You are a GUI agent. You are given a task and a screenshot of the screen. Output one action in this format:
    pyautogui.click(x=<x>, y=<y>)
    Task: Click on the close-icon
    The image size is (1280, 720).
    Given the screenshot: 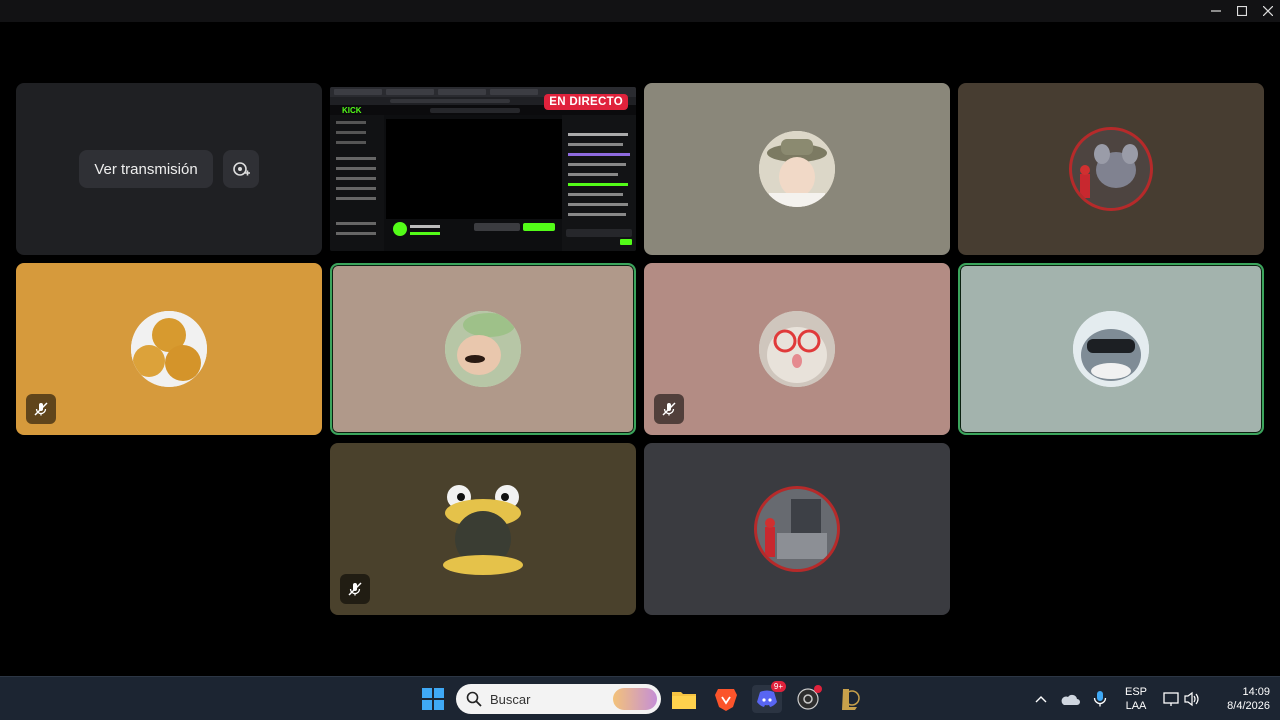 What is the action you would take?
    pyautogui.click(x=1267, y=11)
    